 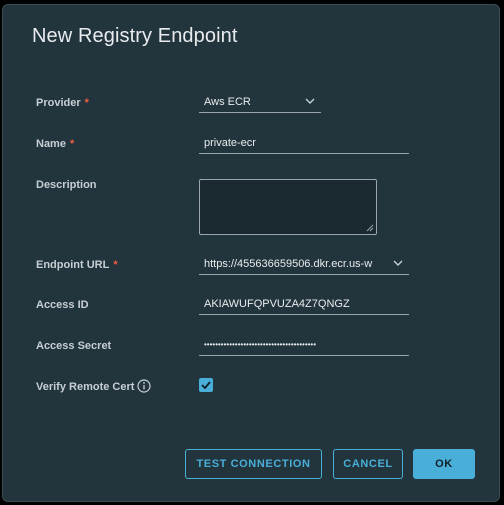 I want to click on verify-remote-cert-checkbox, so click(x=206, y=385).